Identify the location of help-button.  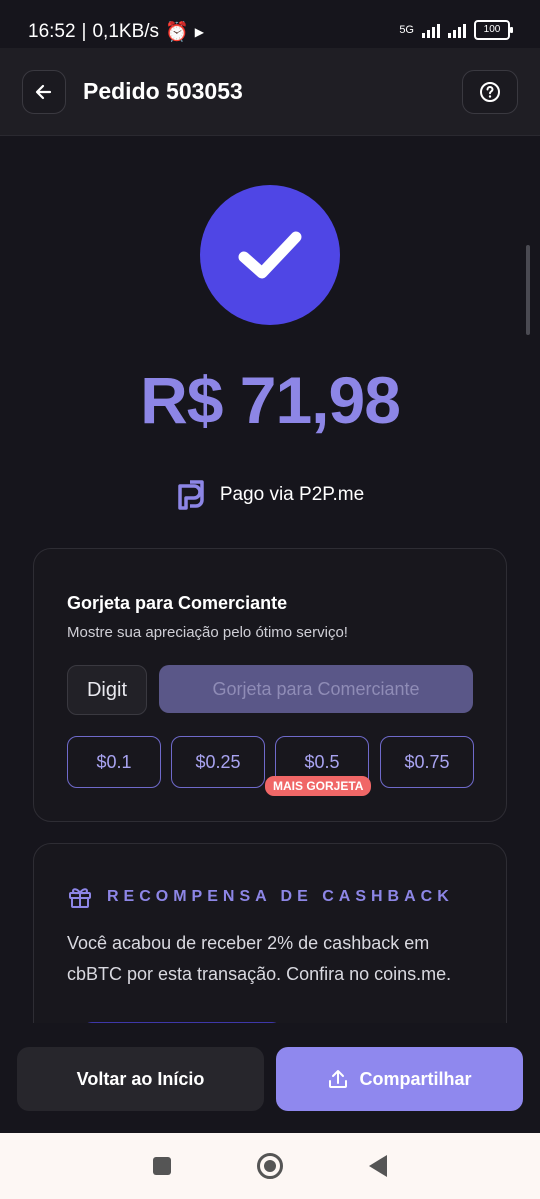
(490, 92).